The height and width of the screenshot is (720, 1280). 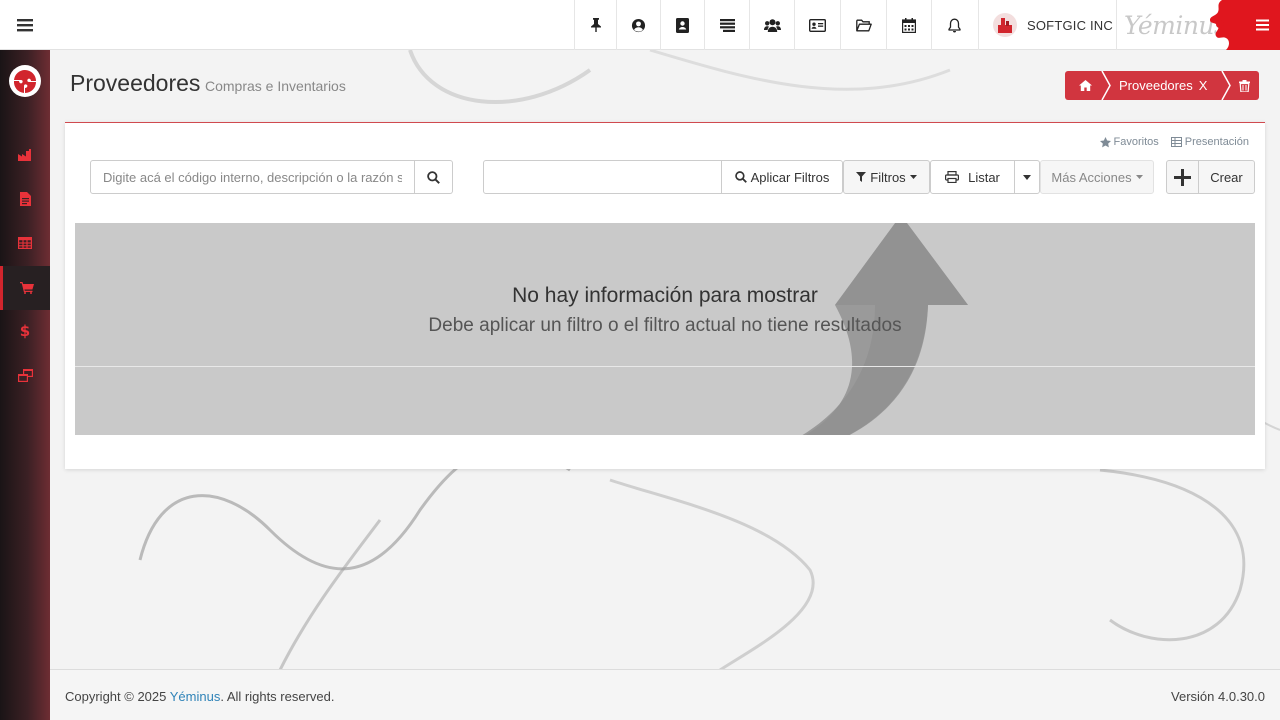 What do you see at coordinates (682, 25) in the screenshot?
I see `contact-book-icon` at bounding box center [682, 25].